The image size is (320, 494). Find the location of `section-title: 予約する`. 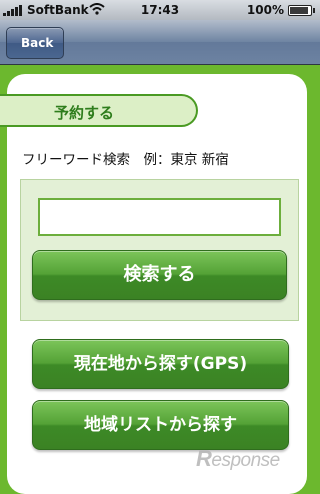

section-title: 予約する is located at coordinates (84, 113).